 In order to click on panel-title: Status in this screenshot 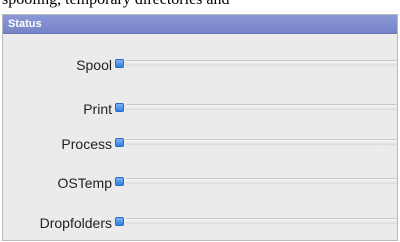, I will do `click(200, 24)`.